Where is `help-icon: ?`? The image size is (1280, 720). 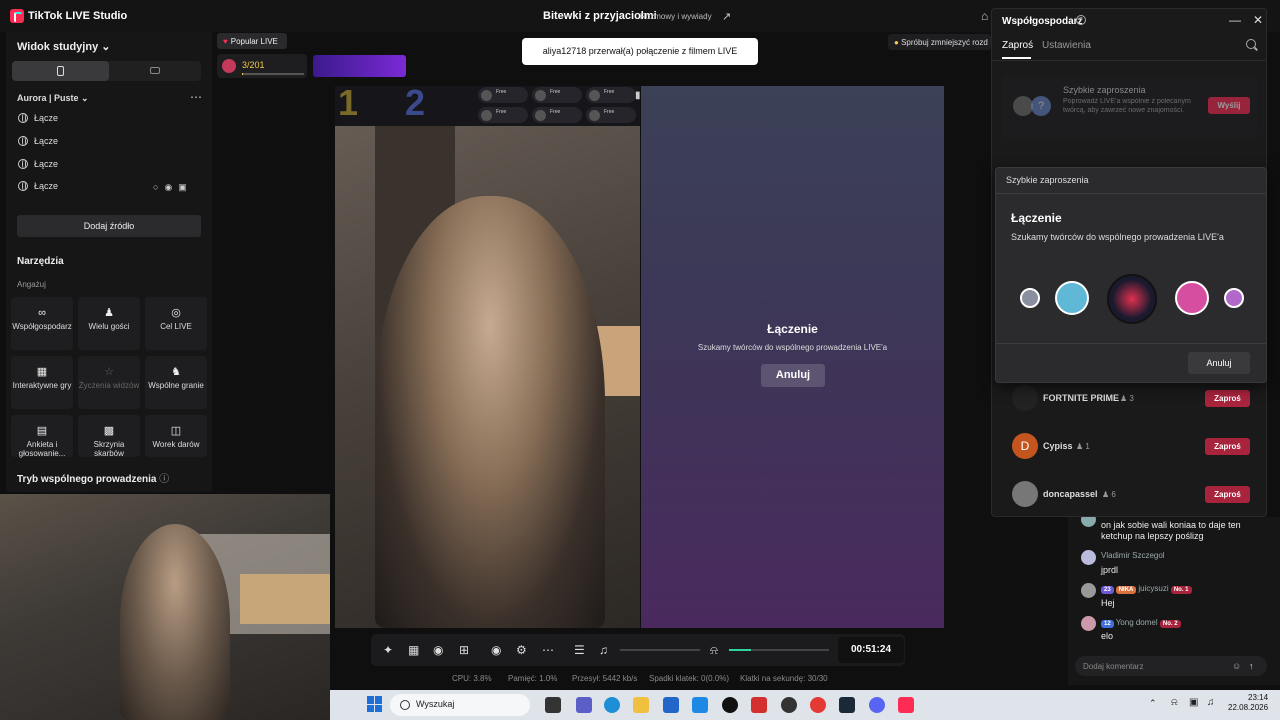 help-icon: ? is located at coordinates (1081, 20).